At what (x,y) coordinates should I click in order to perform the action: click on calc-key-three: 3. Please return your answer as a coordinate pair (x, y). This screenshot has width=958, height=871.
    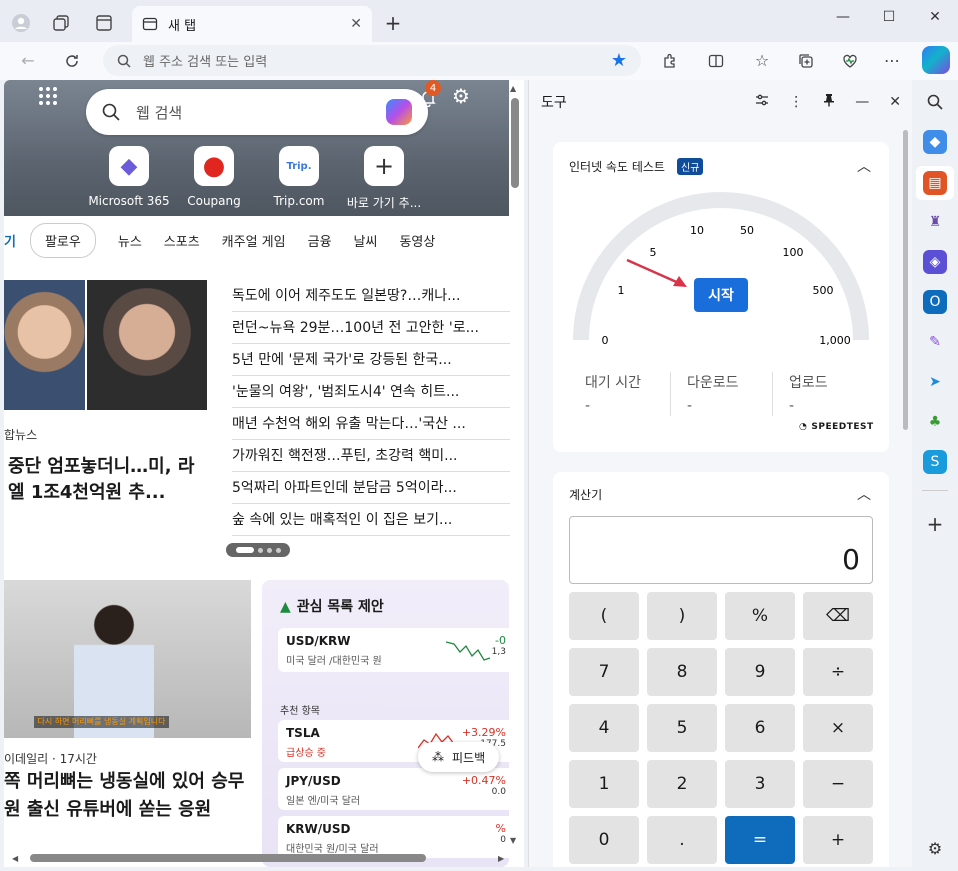
    Looking at the image, I should click on (760, 784).